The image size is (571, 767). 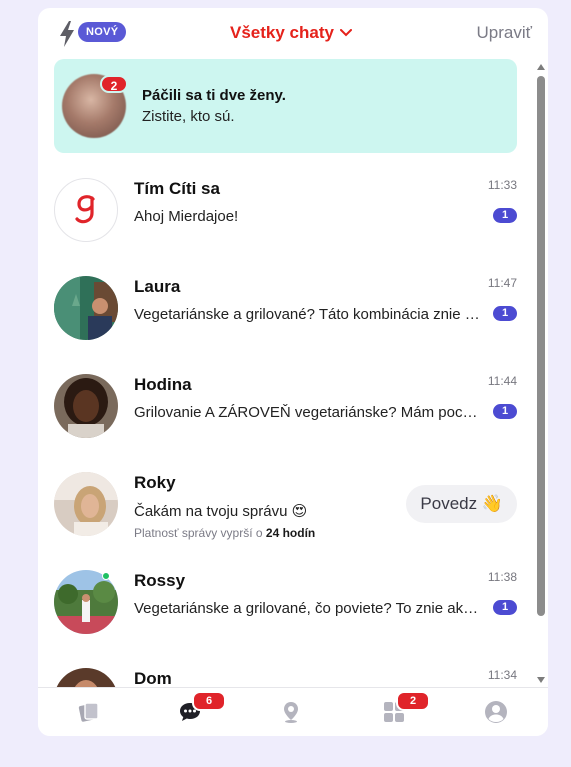 I want to click on contact-name: Hodina, so click(x=163, y=384).